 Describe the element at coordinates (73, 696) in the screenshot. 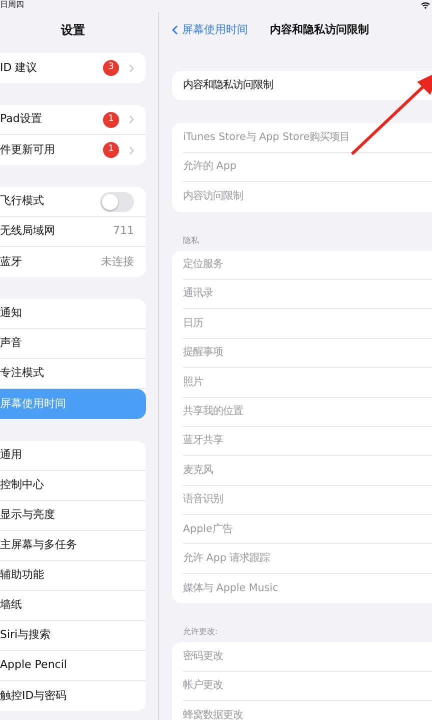

I see `sidebar-item: 触控ID与密码` at that location.